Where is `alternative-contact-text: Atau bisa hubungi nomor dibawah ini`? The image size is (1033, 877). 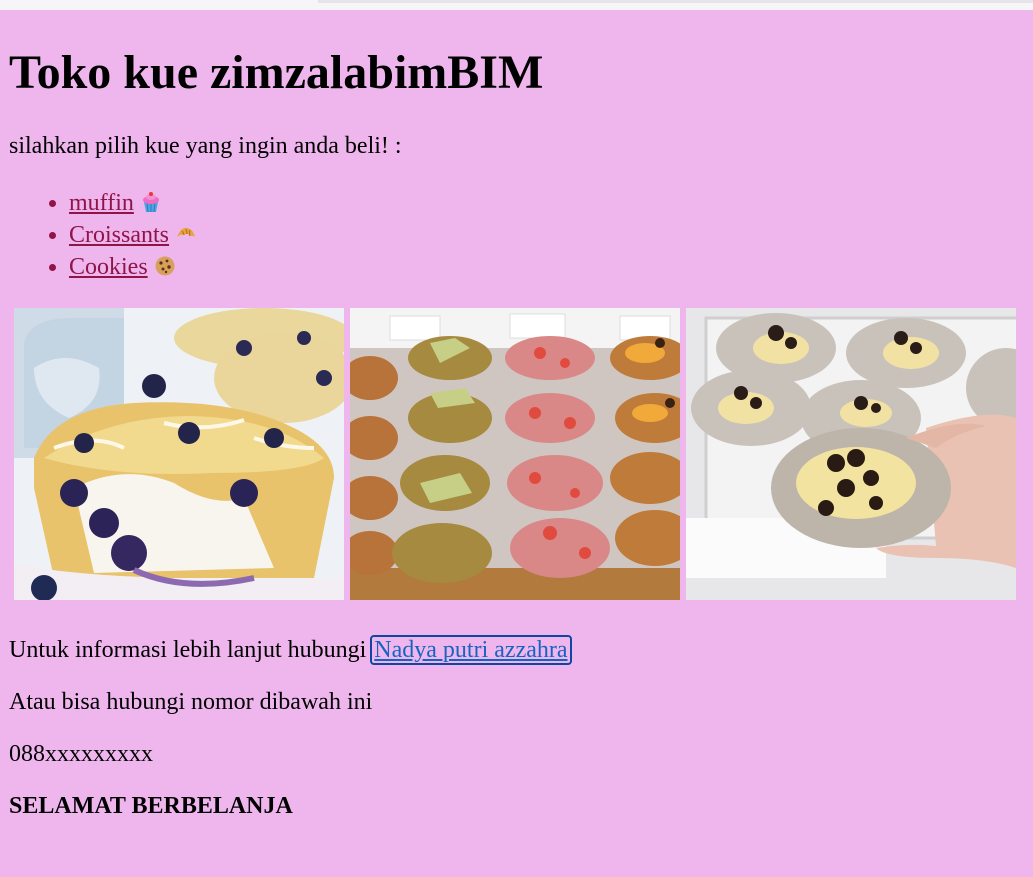 alternative-contact-text: Atau bisa hubungi nomor dibawah ini is located at coordinates (191, 702).